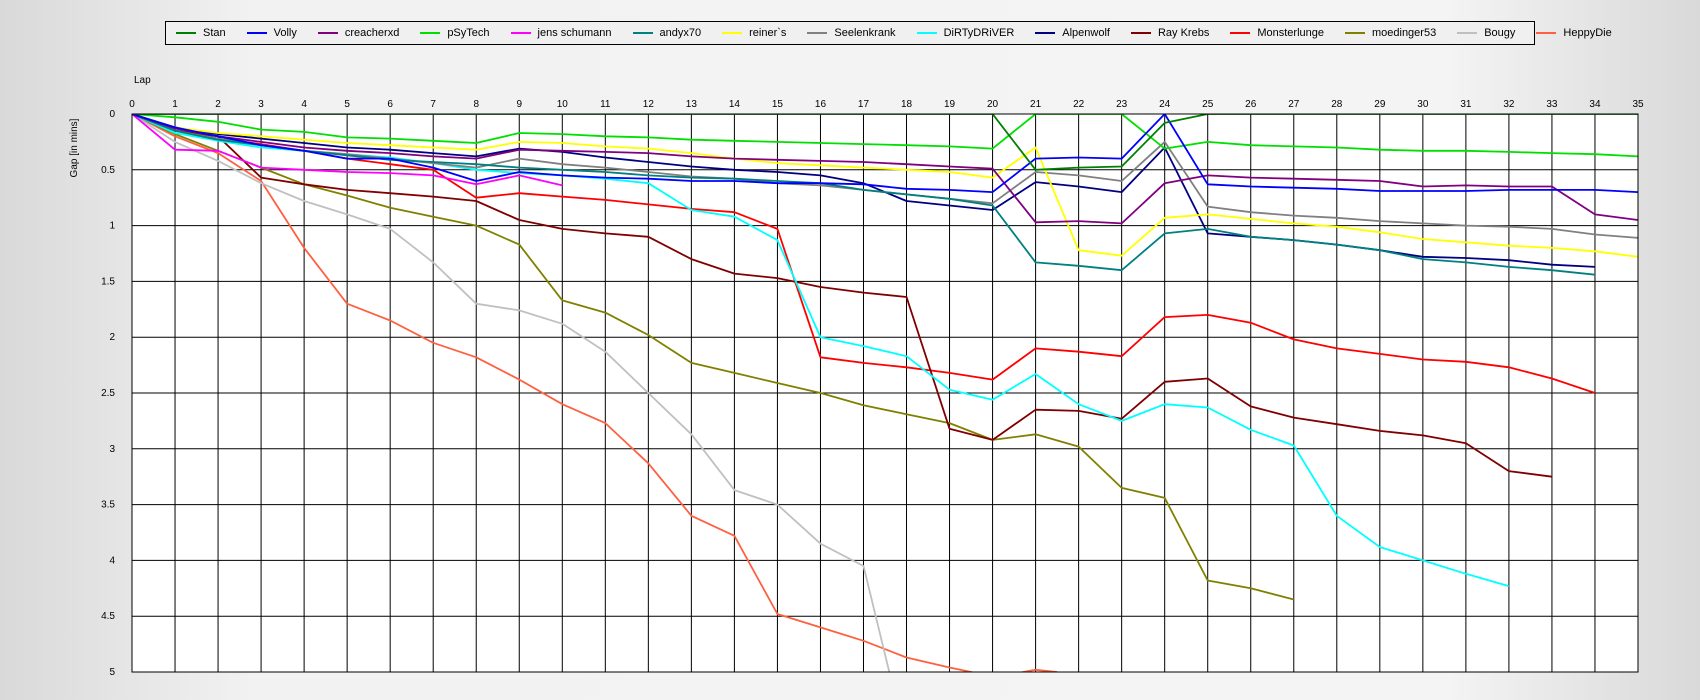  What do you see at coordinates (476, 104) in the screenshot?
I see `x-tick-label: 8` at bounding box center [476, 104].